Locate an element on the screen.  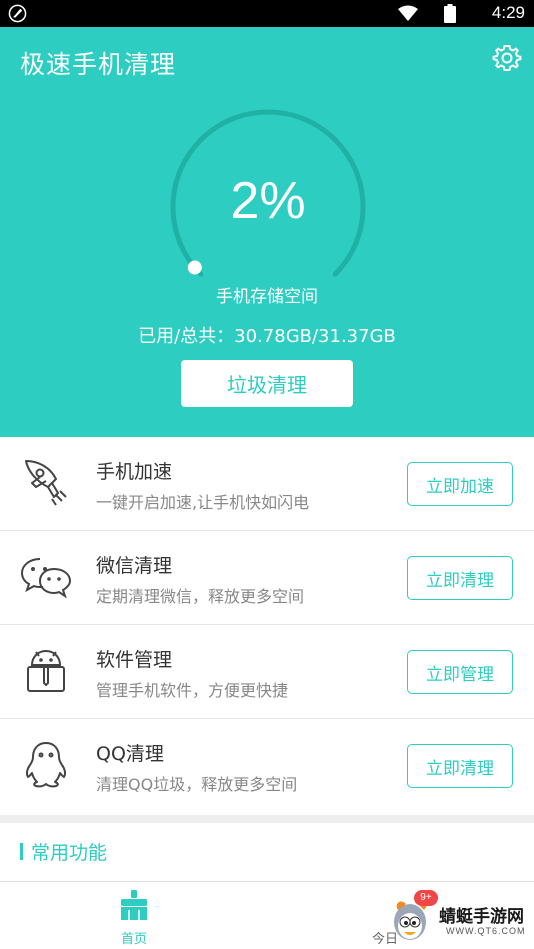
nav-home-label: 首页 is located at coordinates (133, 939).